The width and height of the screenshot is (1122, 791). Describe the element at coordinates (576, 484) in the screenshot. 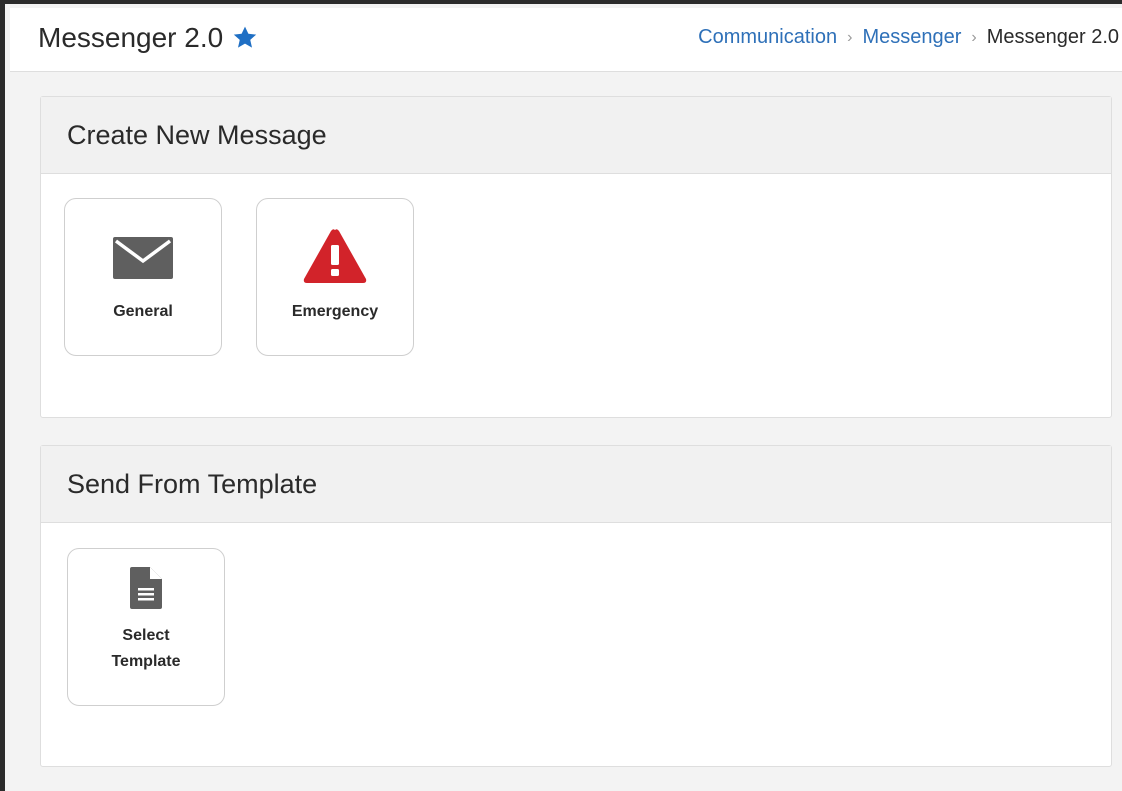

I see `template-panel-header: Send From Template` at that location.